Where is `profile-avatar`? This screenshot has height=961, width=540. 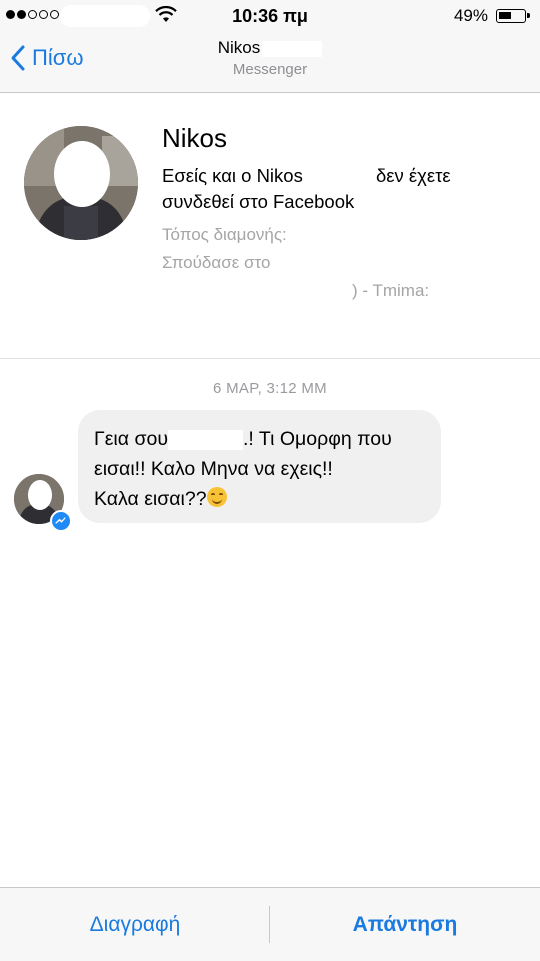 profile-avatar is located at coordinates (81, 183).